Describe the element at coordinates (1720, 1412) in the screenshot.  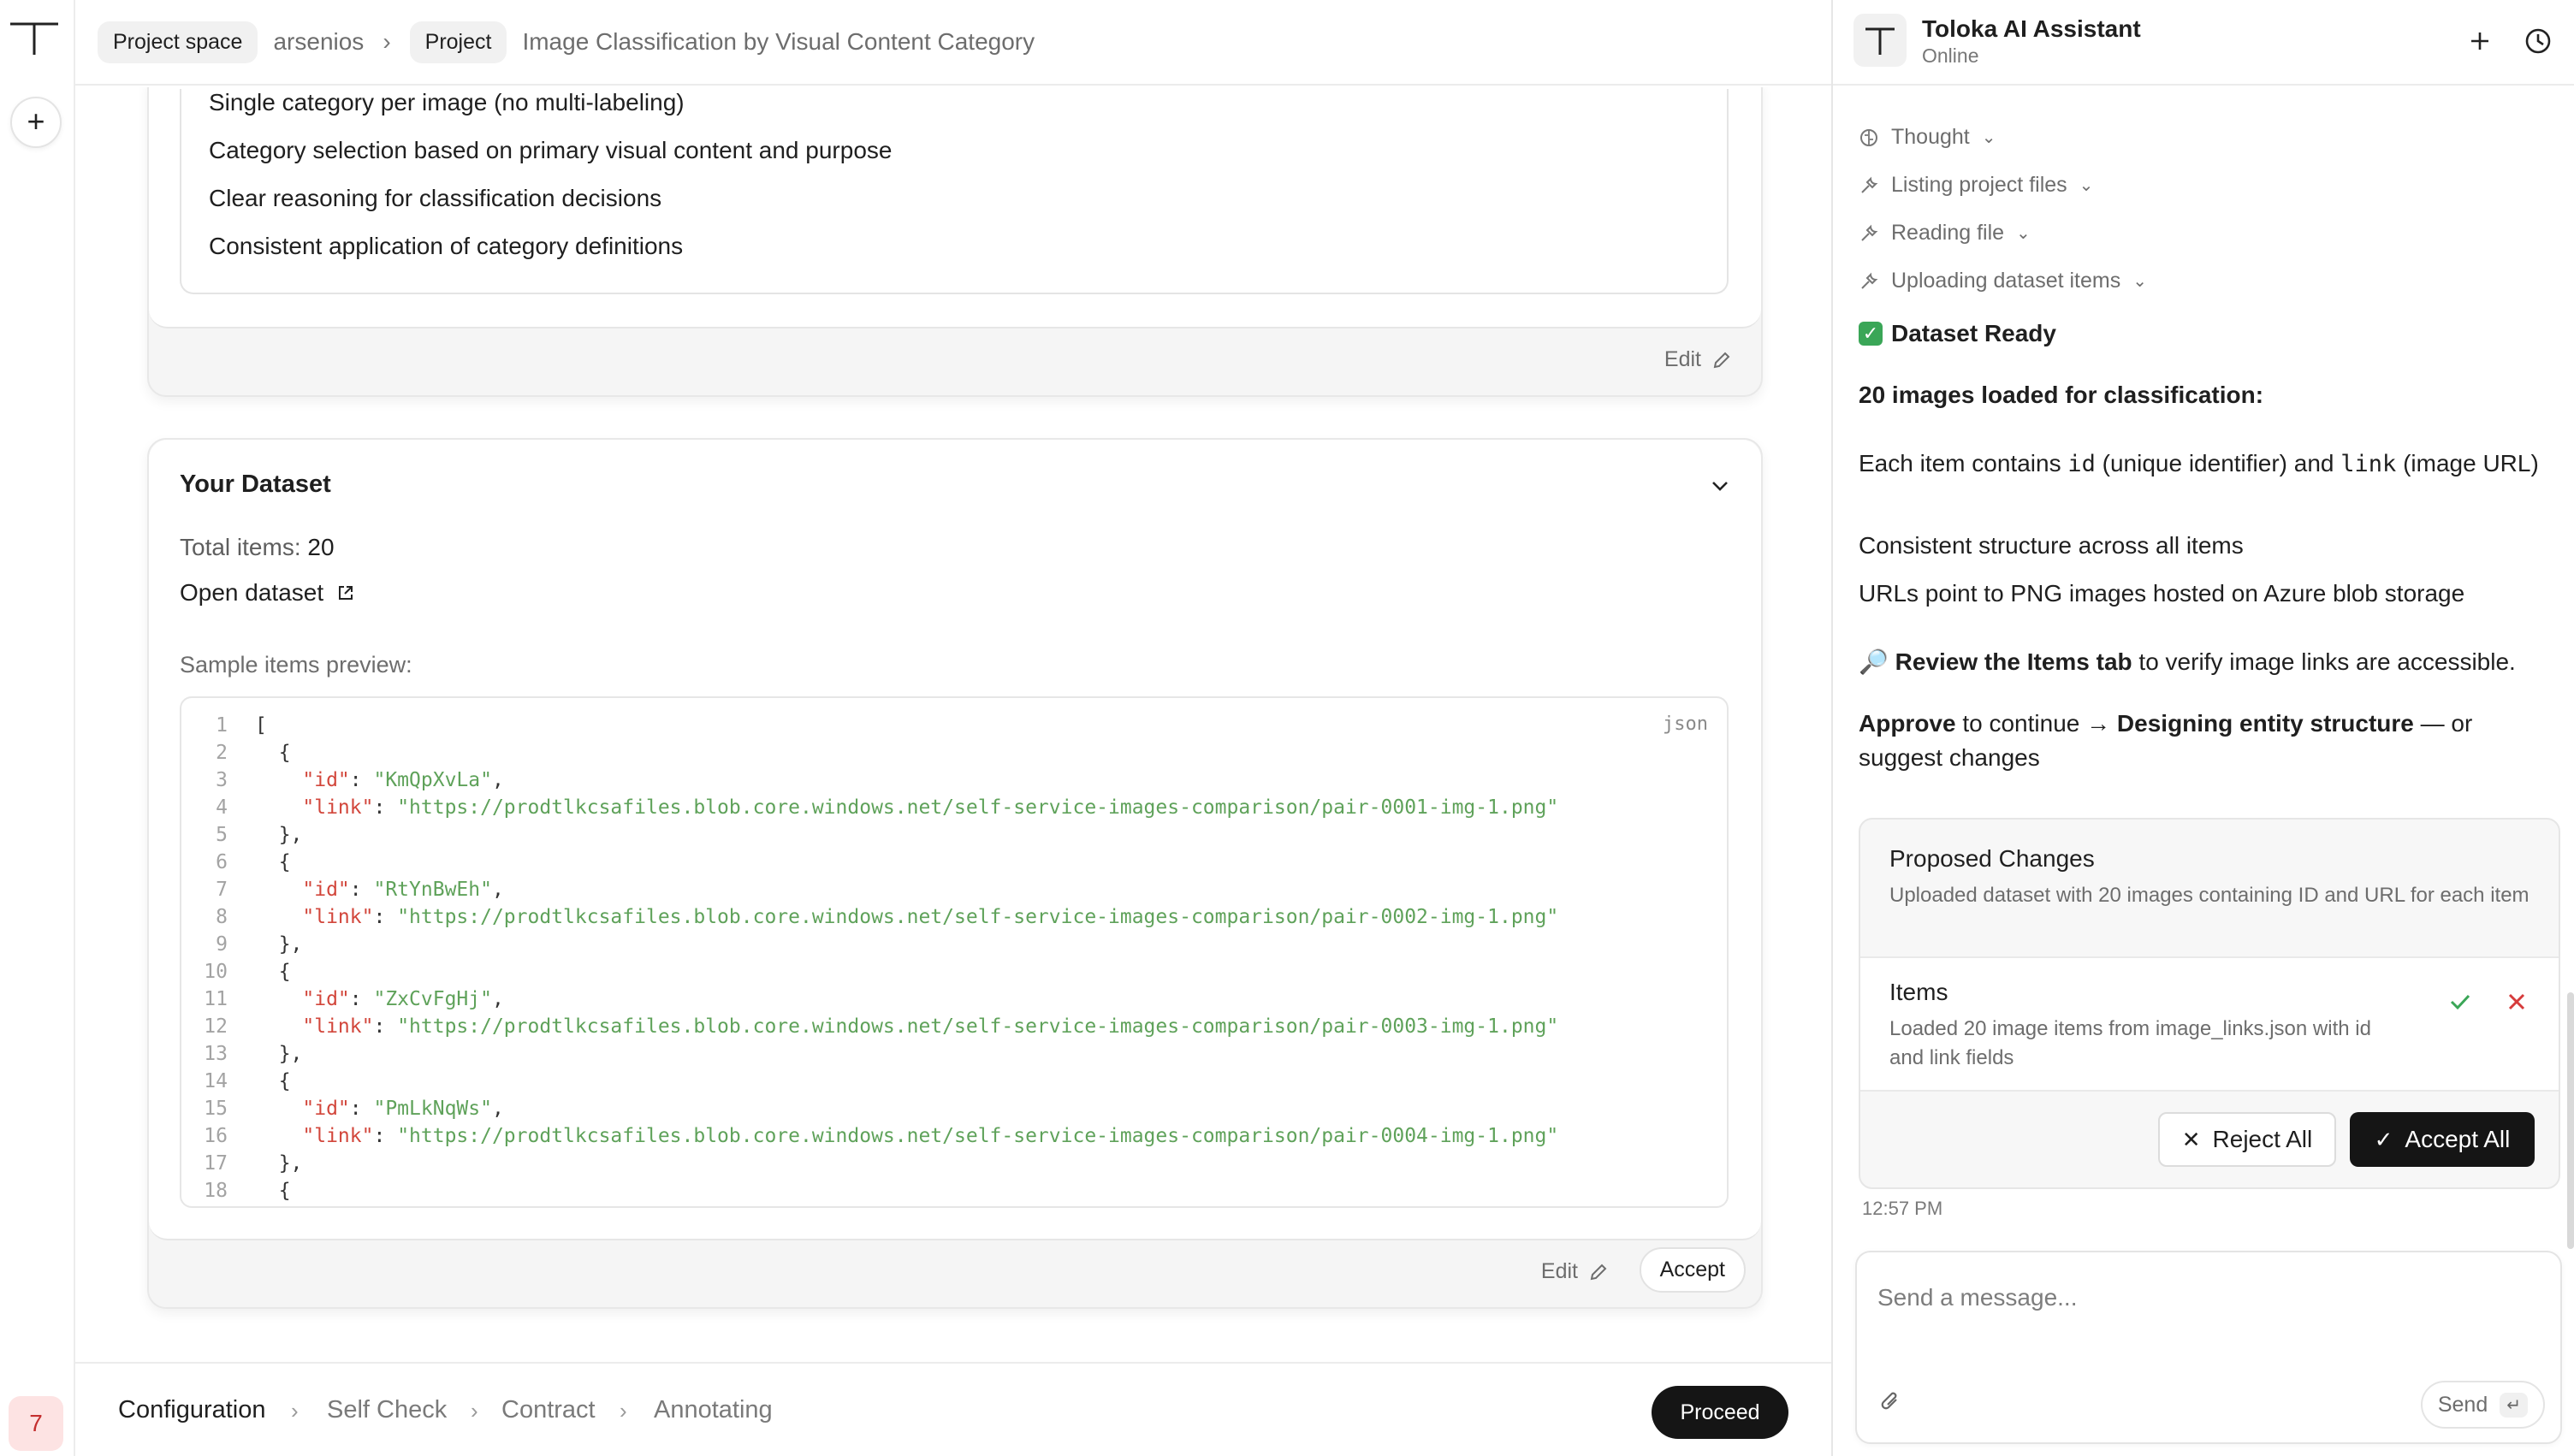
I see `proceed-button: Proceed` at that location.